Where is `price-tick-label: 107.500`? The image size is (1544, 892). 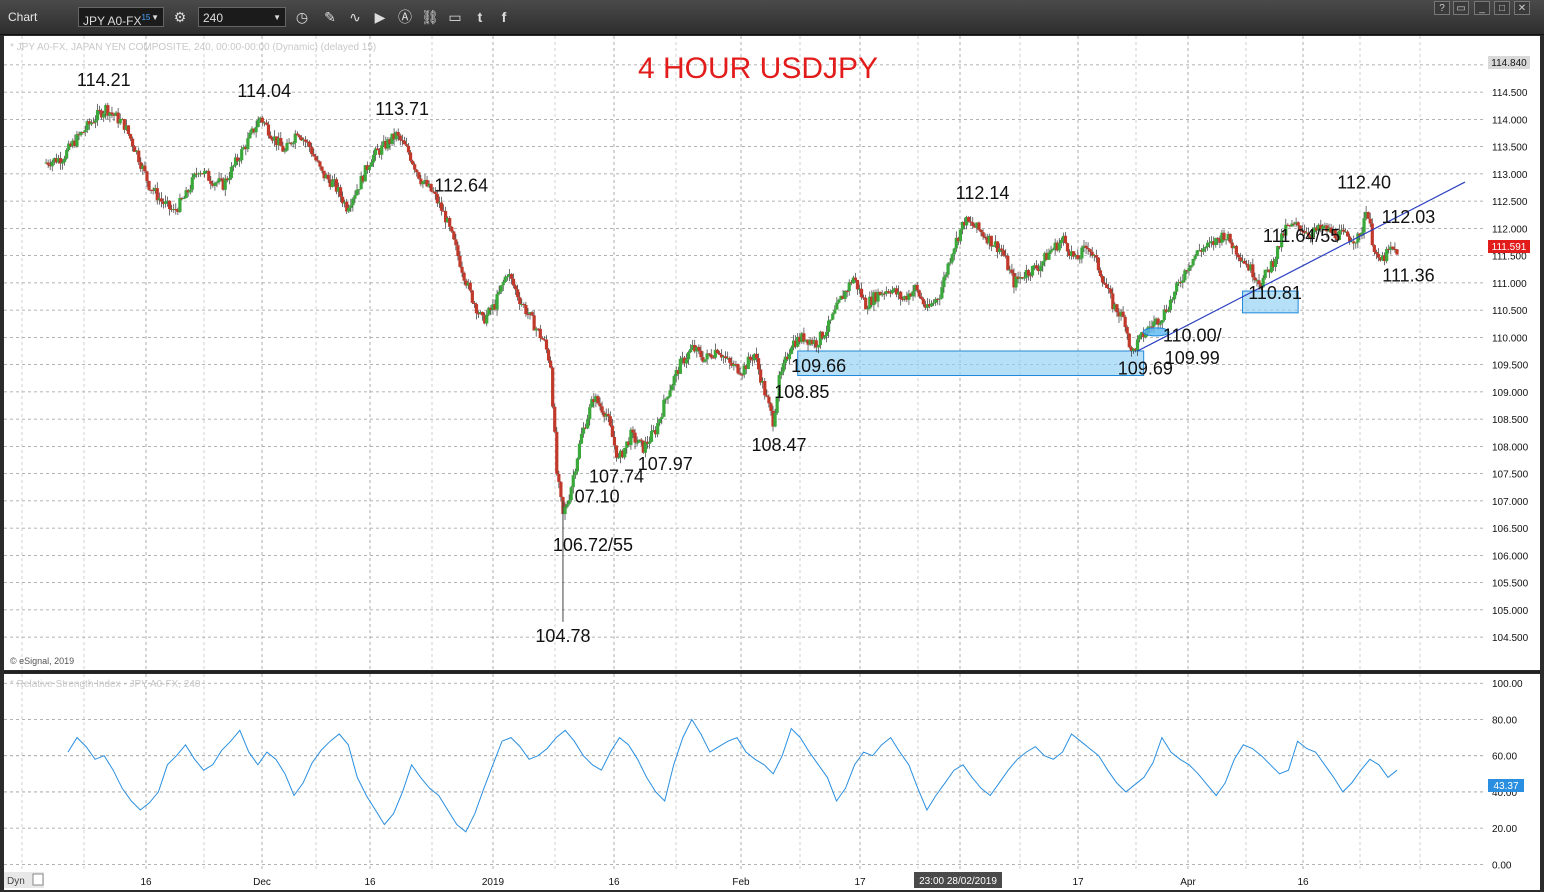
price-tick-label: 107.500 is located at coordinates (1510, 475).